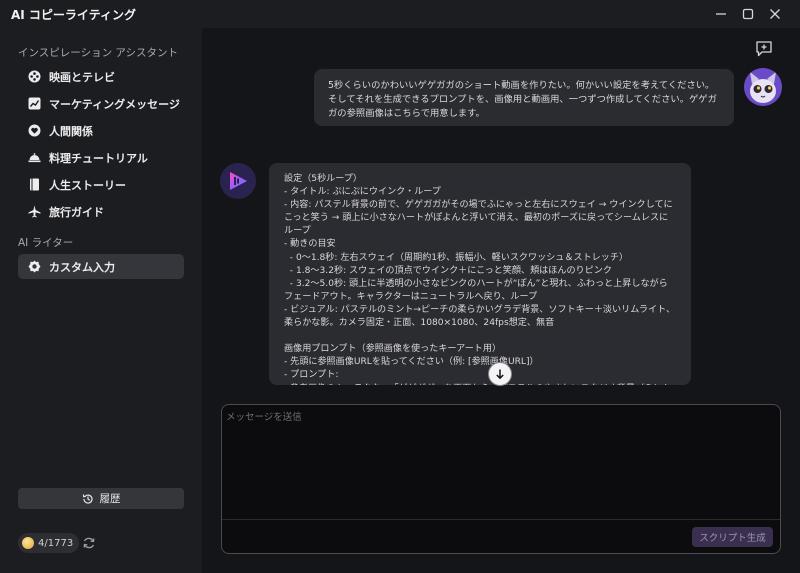  I want to click on sidebar-item-cooking: 料理チュートリアル, so click(101, 157).